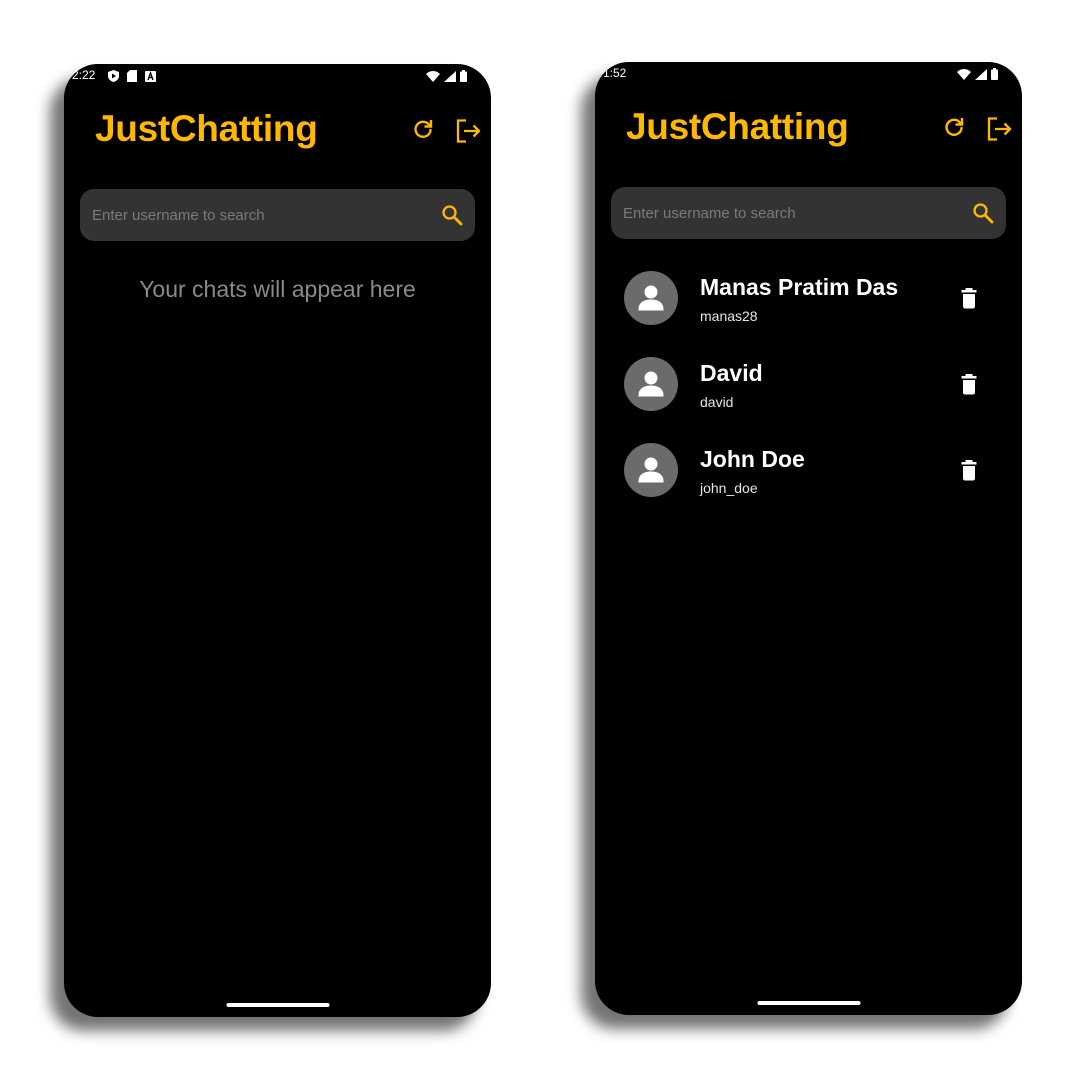 This screenshot has height=1080, width=1080. I want to click on chat-list-item: John Doe john_doe, so click(808, 483).